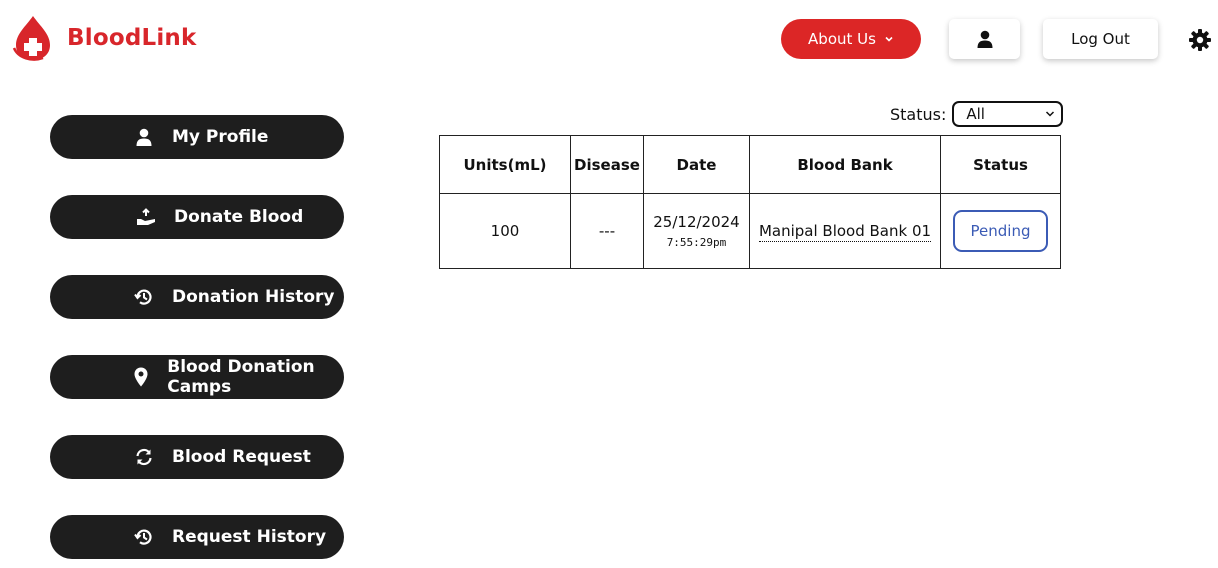  Describe the element at coordinates (1200, 40) in the screenshot. I see `gear-icon` at that location.